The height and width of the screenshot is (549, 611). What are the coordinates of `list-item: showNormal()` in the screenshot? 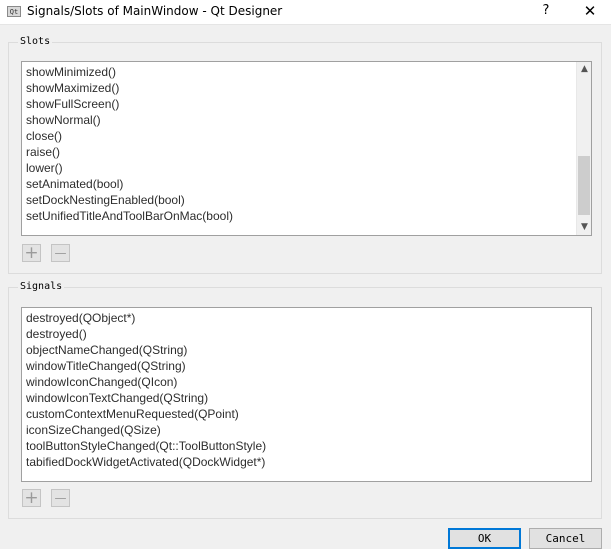 It's located at (306, 120).